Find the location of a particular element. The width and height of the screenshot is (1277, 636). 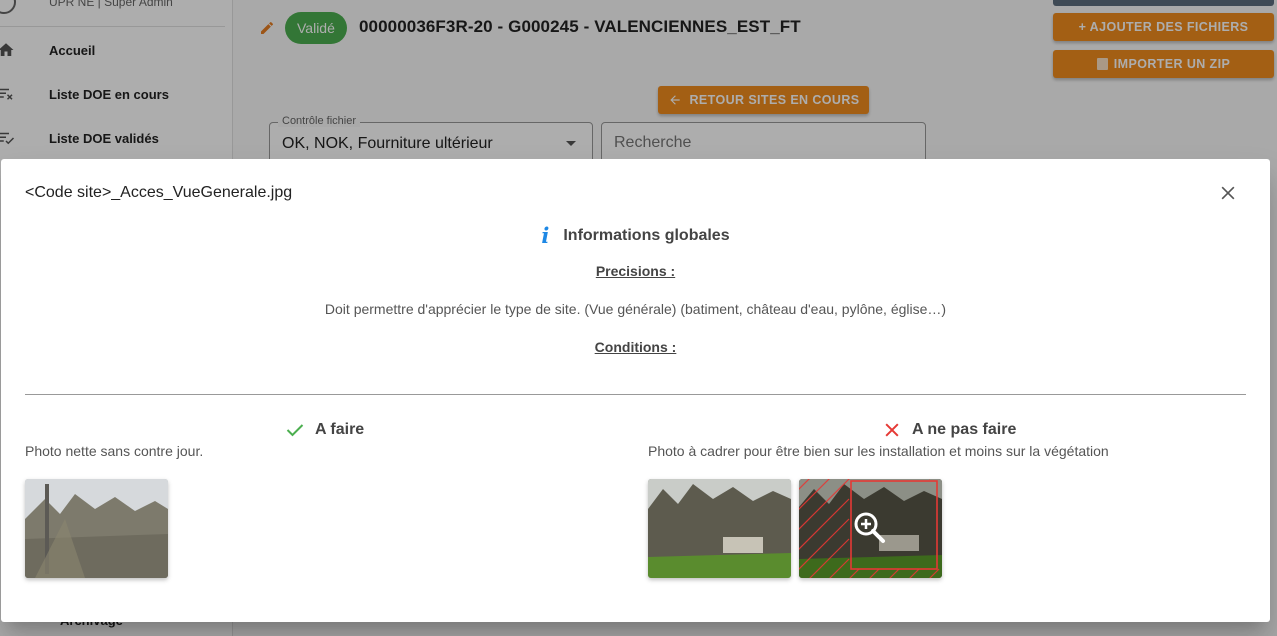

do-header: A faire is located at coordinates (324, 430).